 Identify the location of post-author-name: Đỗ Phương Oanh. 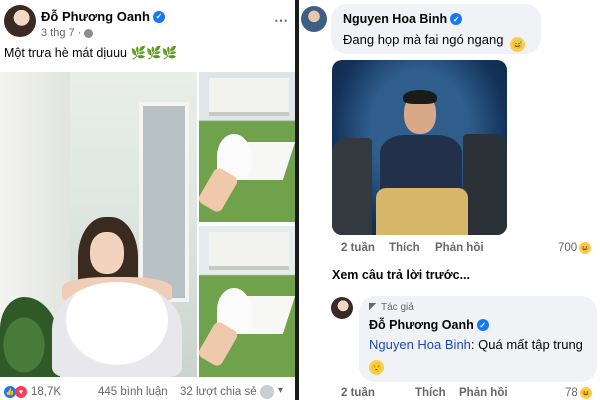
(95, 16).